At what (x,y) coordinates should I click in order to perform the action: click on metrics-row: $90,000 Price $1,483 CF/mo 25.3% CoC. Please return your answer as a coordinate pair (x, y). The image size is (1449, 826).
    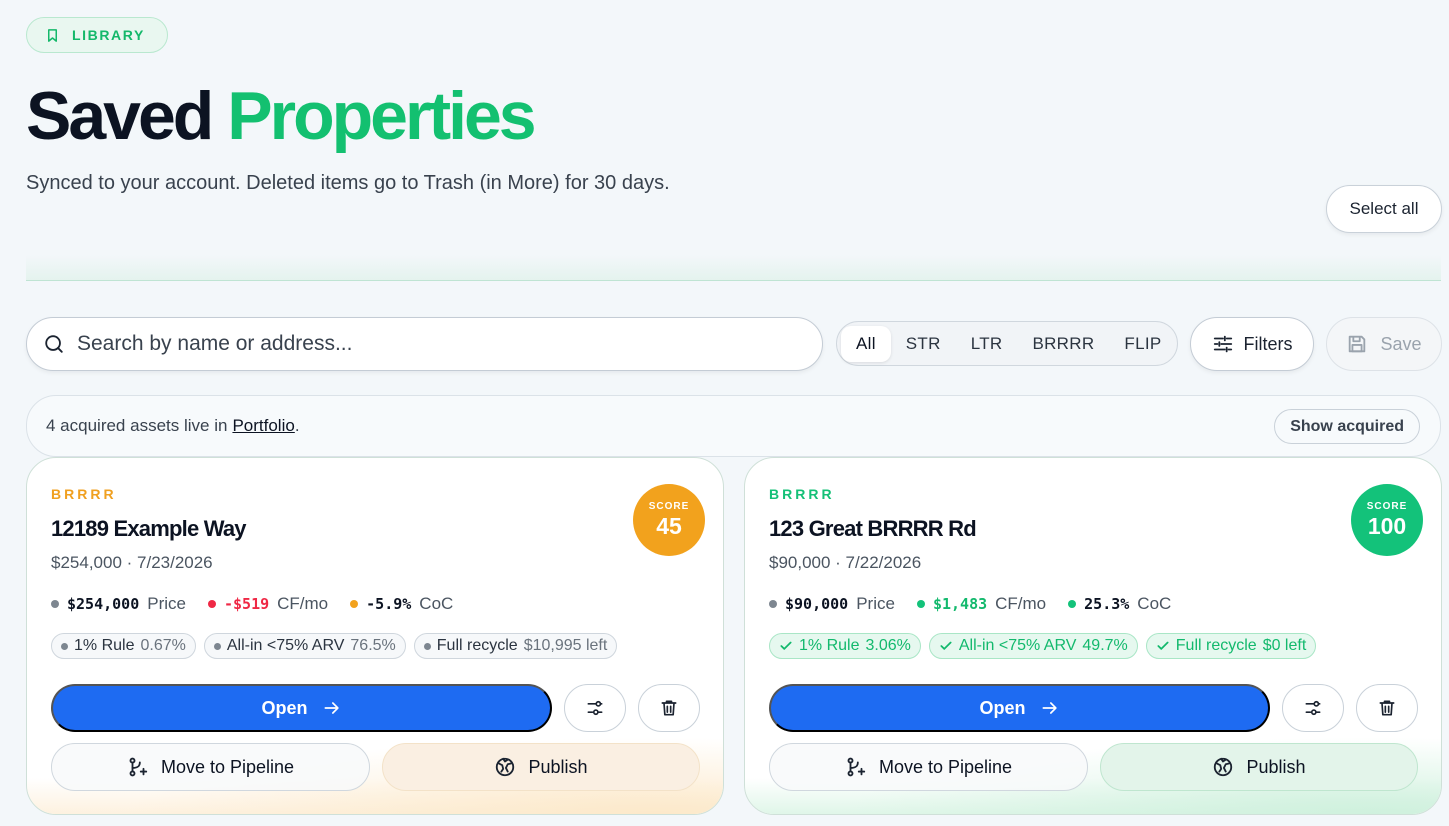
    Looking at the image, I should click on (970, 604).